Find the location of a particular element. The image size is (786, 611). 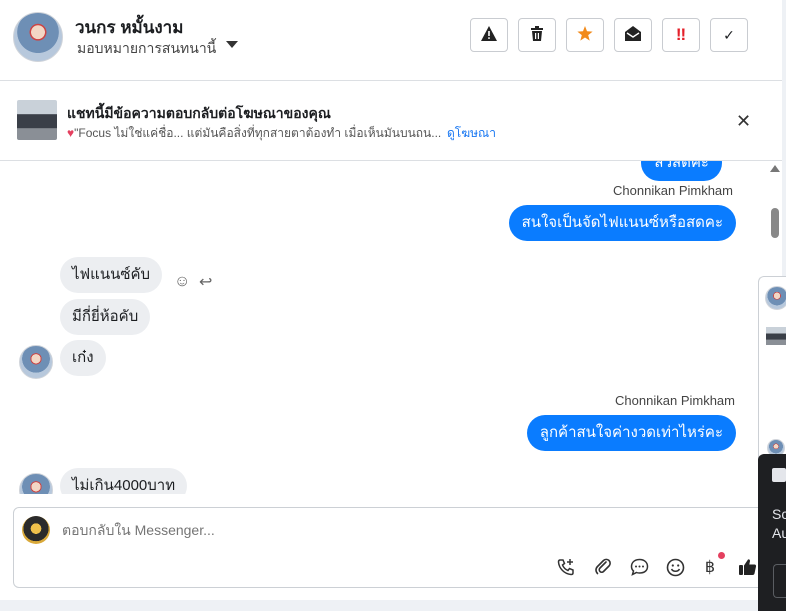

scroll-thumb is located at coordinates (775, 223).